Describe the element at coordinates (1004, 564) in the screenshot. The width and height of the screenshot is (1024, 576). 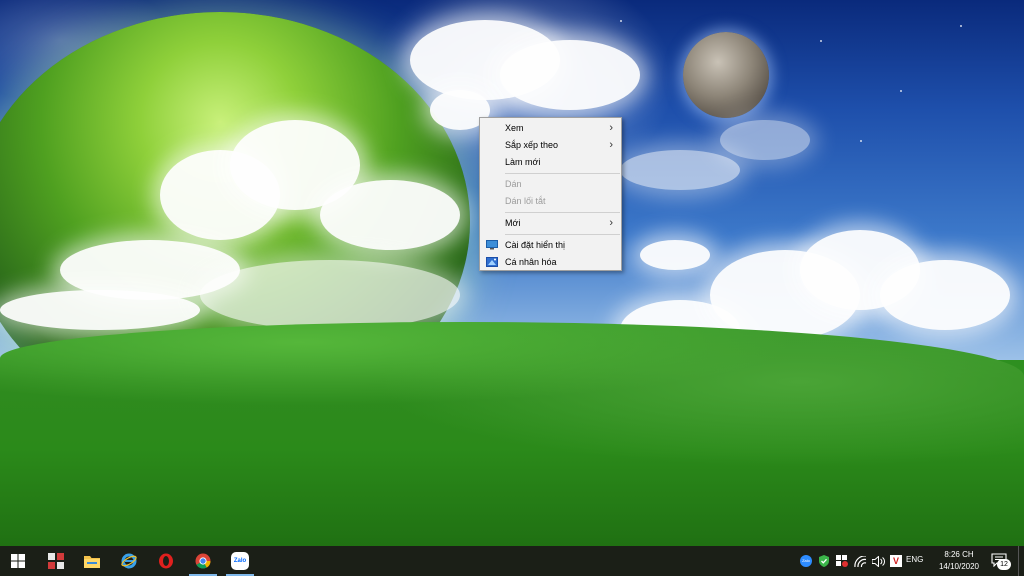
I see `notification-count-badge: 12` at that location.